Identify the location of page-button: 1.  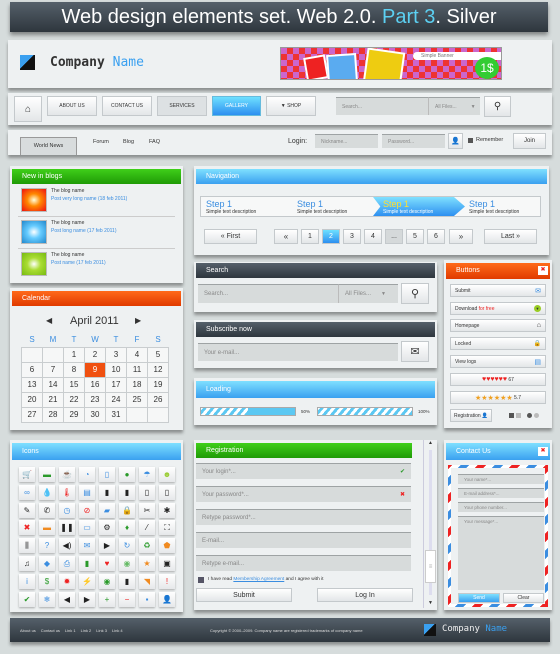
(310, 236).